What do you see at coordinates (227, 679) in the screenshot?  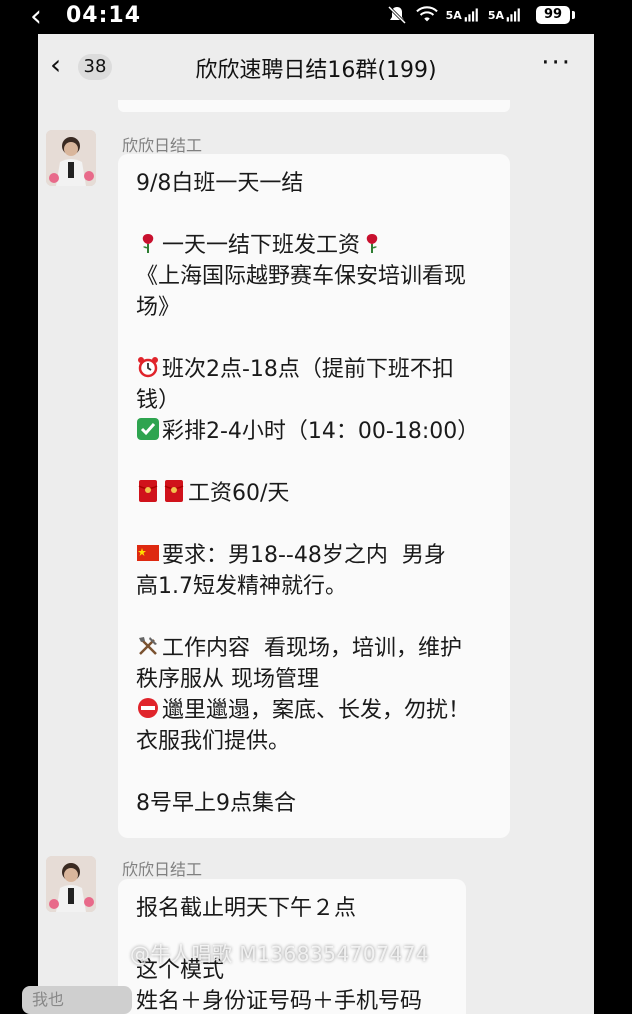 I see `message-line: 秩序服从 现场管理` at bounding box center [227, 679].